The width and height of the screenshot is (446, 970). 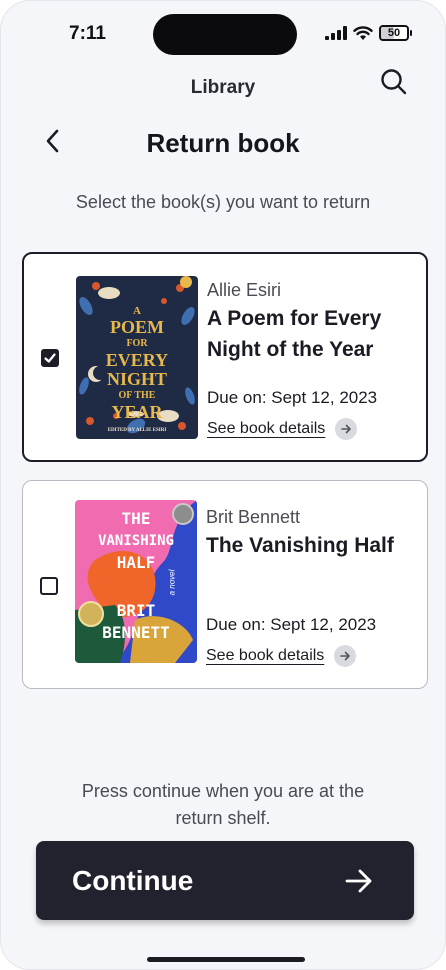 What do you see at coordinates (225, 34) in the screenshot?
I see `dynamic-island` at bounding box center [225, 34].